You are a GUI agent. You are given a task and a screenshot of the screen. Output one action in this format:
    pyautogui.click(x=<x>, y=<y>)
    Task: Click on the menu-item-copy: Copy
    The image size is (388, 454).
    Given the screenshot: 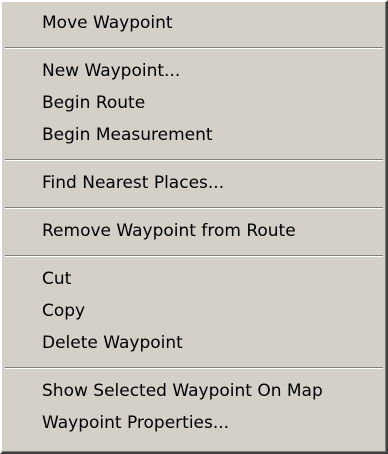 What is the action you would take?
    pyautogui.click(x=194, y=311)
    